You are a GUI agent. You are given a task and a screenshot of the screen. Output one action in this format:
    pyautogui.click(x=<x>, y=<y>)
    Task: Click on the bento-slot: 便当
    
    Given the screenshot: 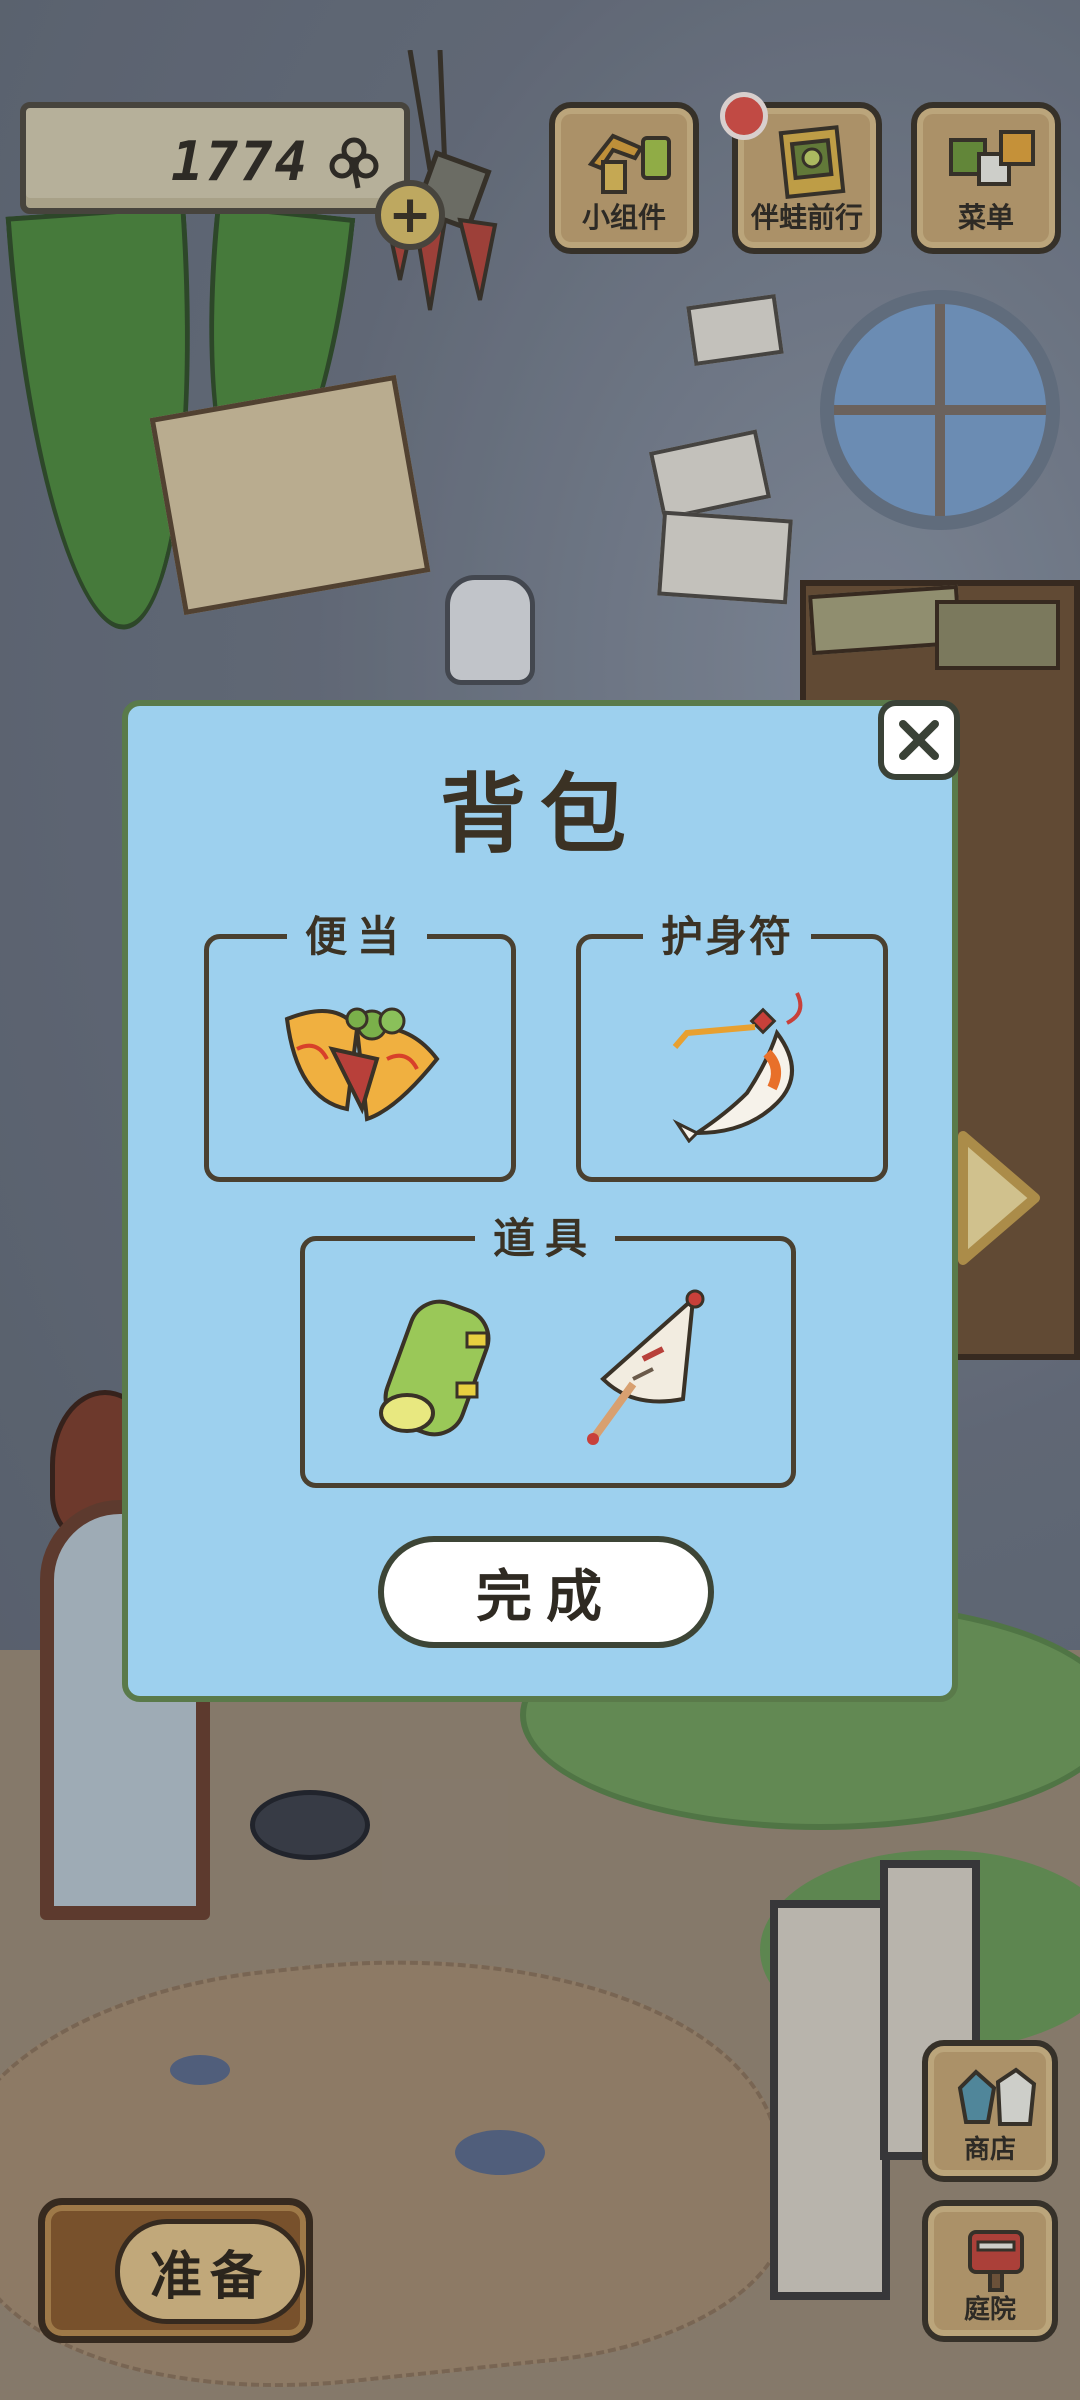 What is the action you would take?
    pyautogui.click(x=360, y=1045)
    